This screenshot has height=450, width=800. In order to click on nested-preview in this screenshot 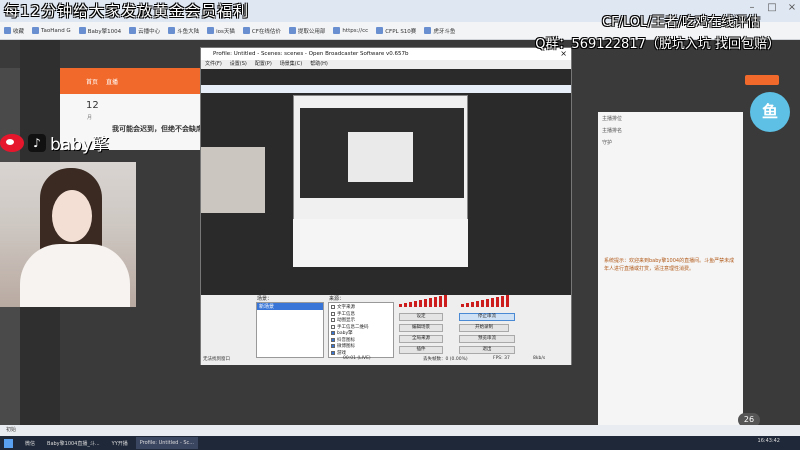, I will do `click(382, 153)`.